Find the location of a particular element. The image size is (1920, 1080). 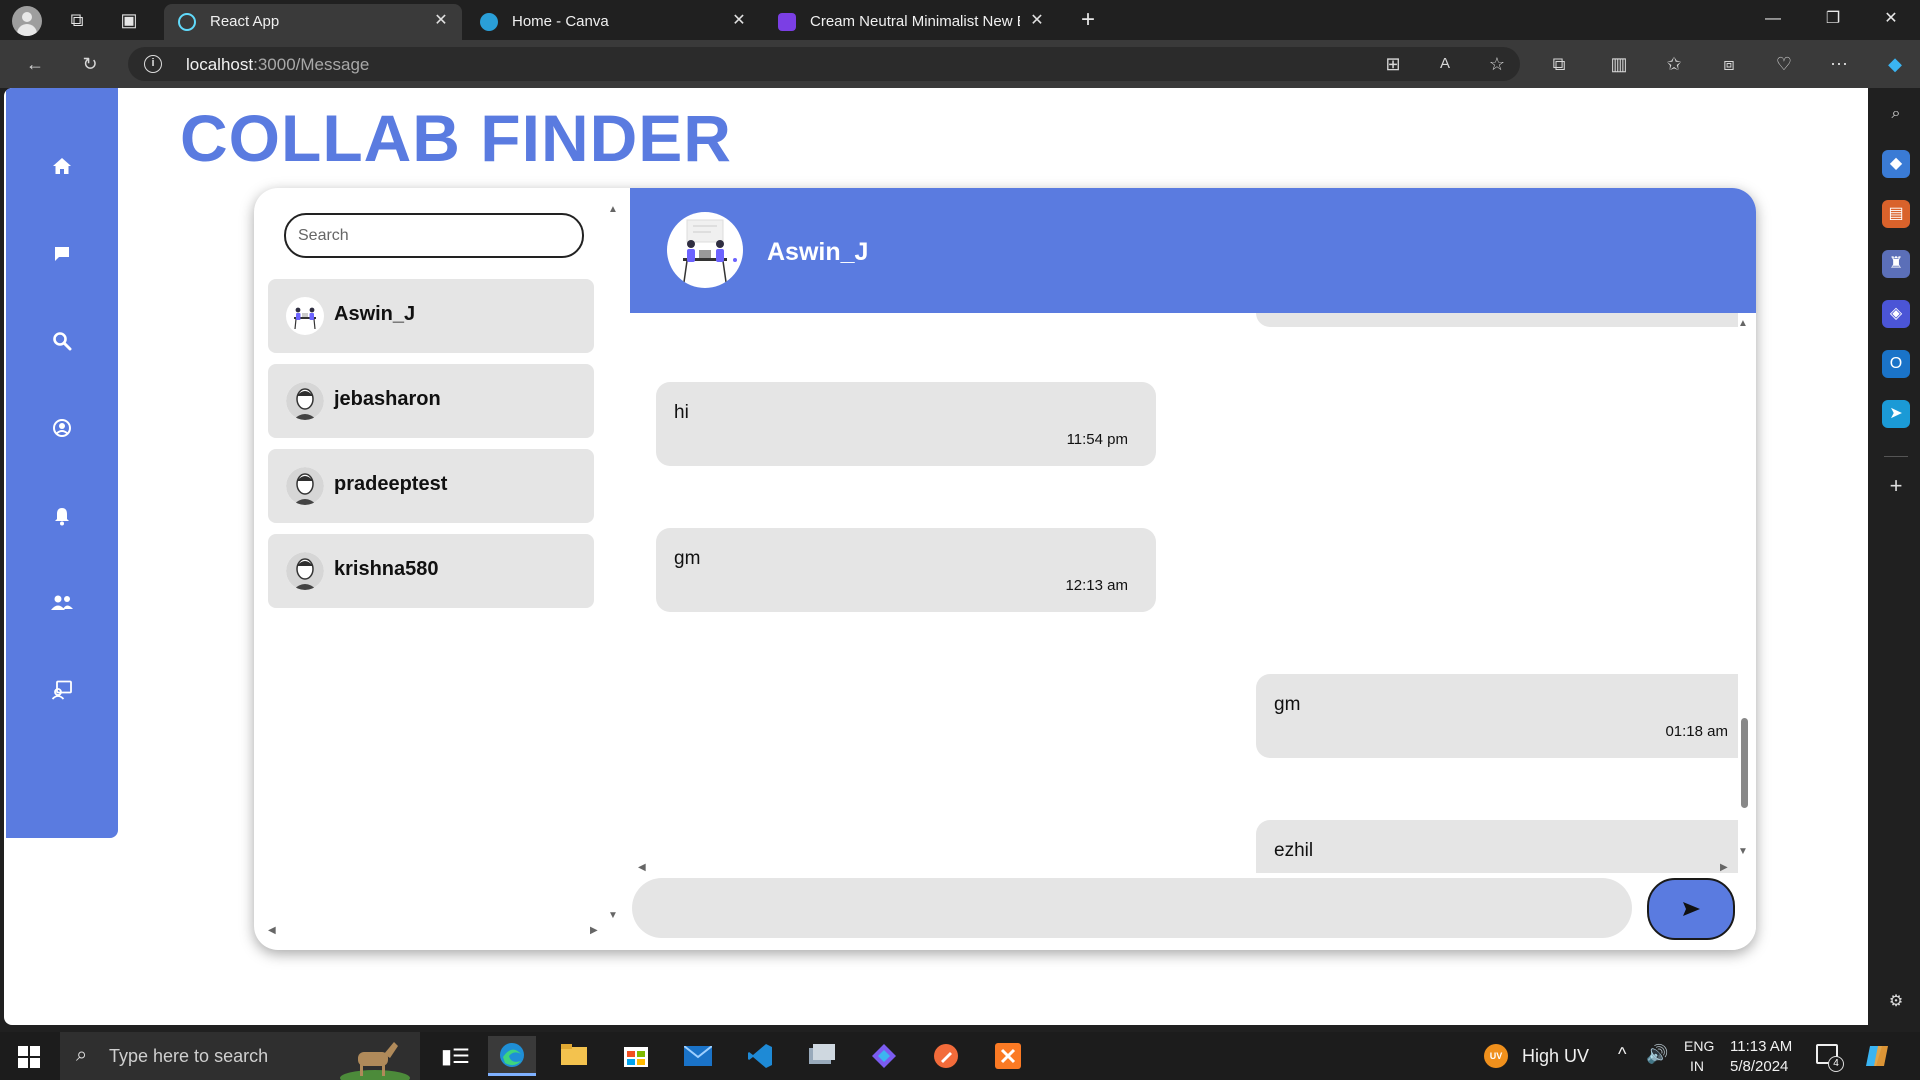

user-item-krishna580: krishna580 is located at coordinates (431, 571).